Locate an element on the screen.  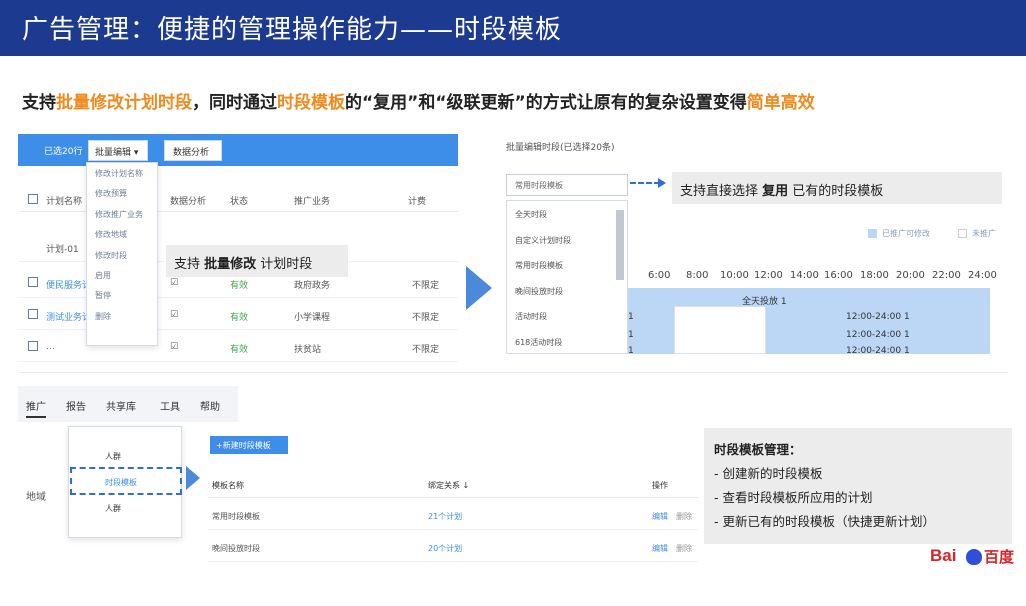
table-row: 常用时段模板 21个计划 编辑 删除 is located at coordinates (453, 515).